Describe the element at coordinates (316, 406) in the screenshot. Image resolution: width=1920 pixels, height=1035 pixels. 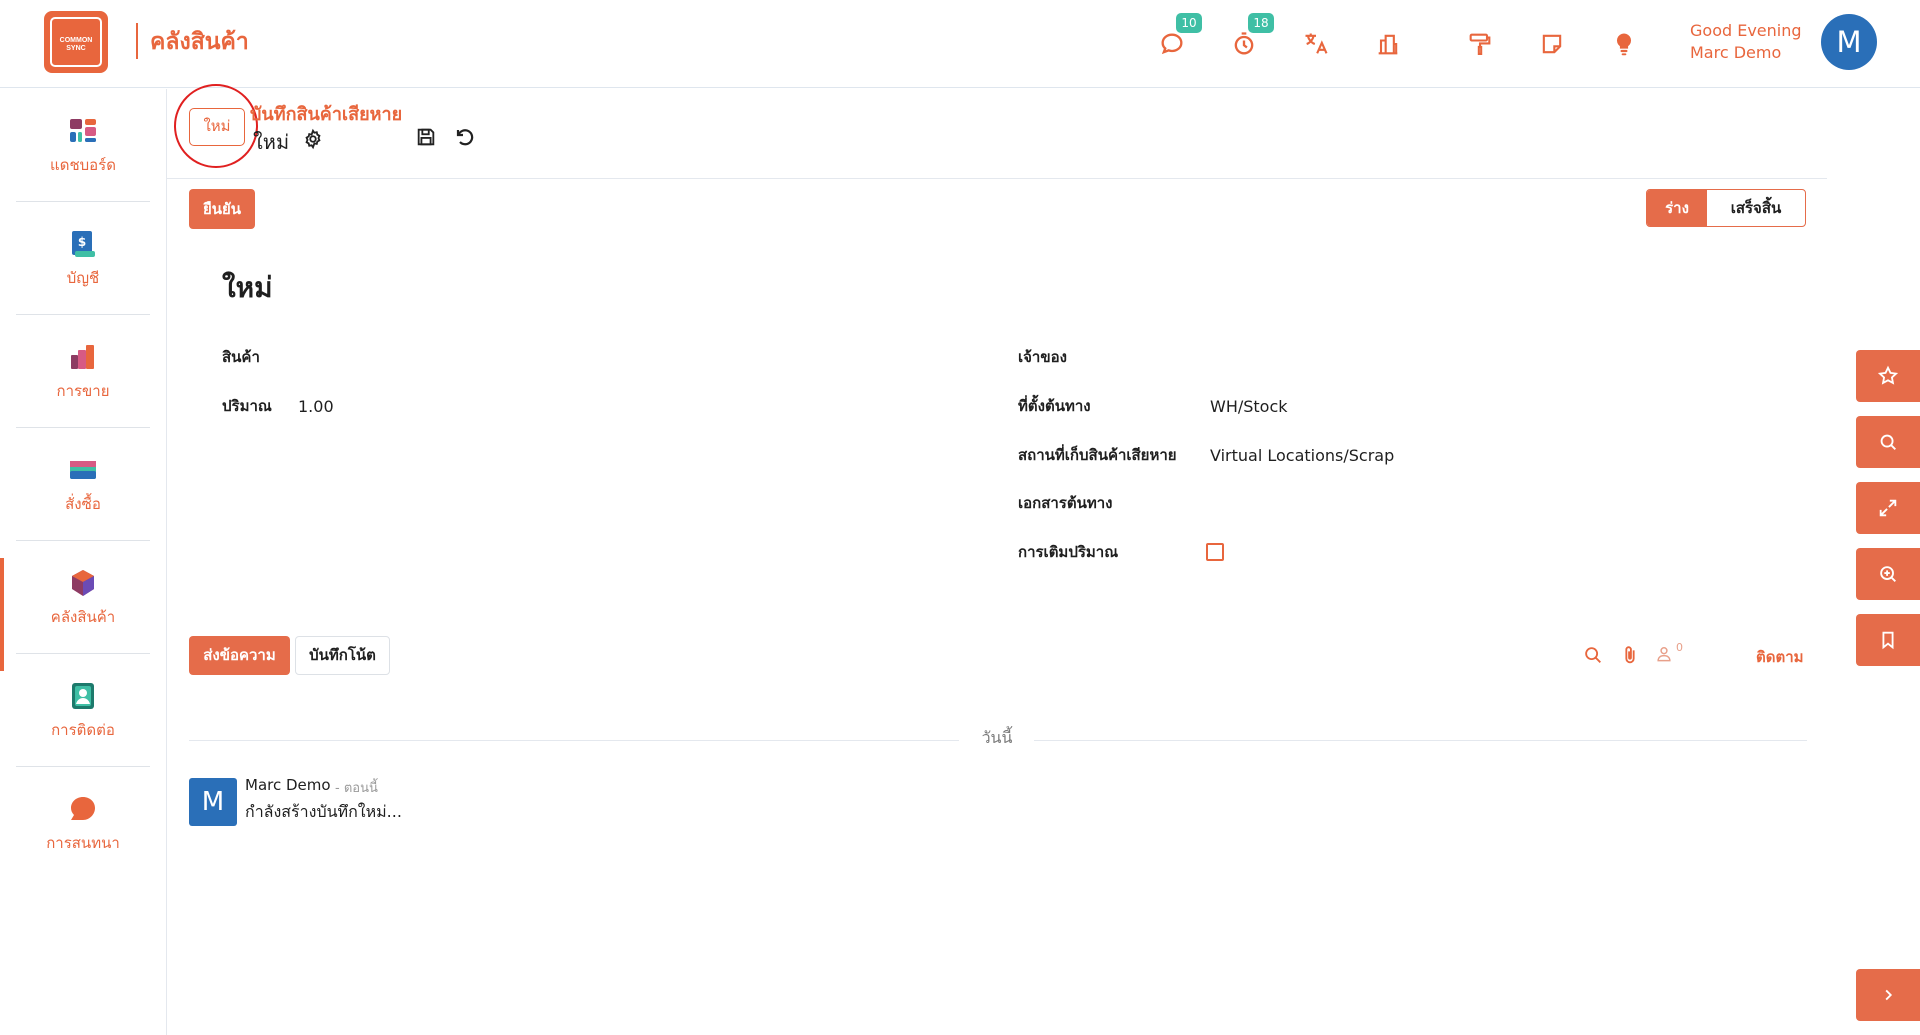
I see `quantity-field: 1.00` at that location.